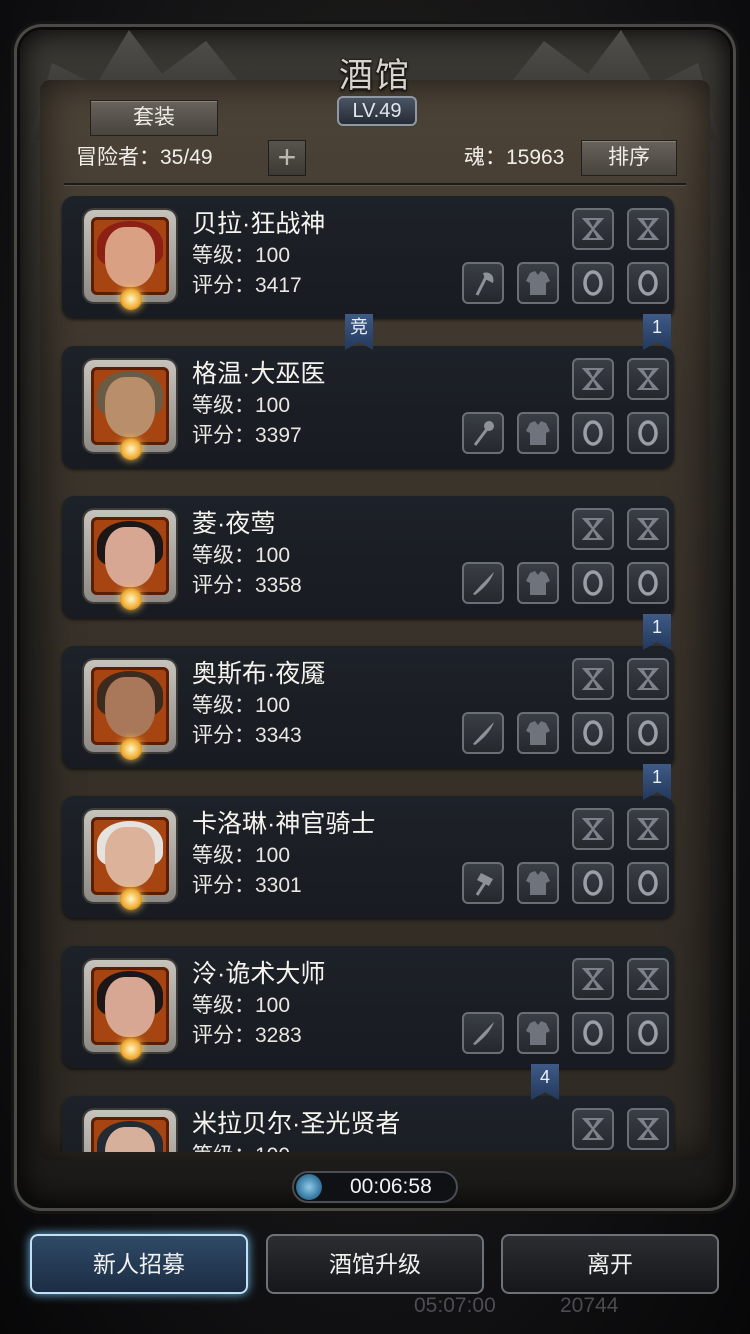 Image resolution: width=750 pixels, height=1334 pixels. Describe the element at coordinates (589, 1305) in the screenshot. I see `background-gold-count: 20744` at that location.